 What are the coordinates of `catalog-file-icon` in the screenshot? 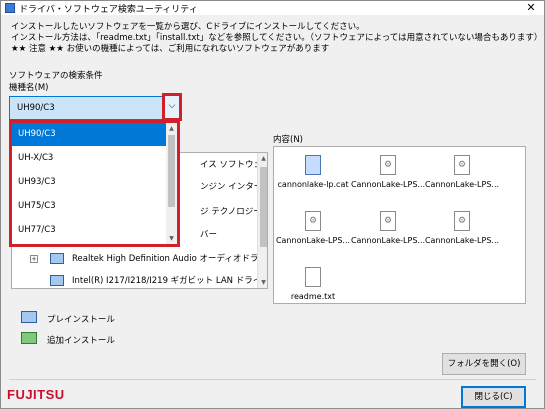 It's located at (313, 165).